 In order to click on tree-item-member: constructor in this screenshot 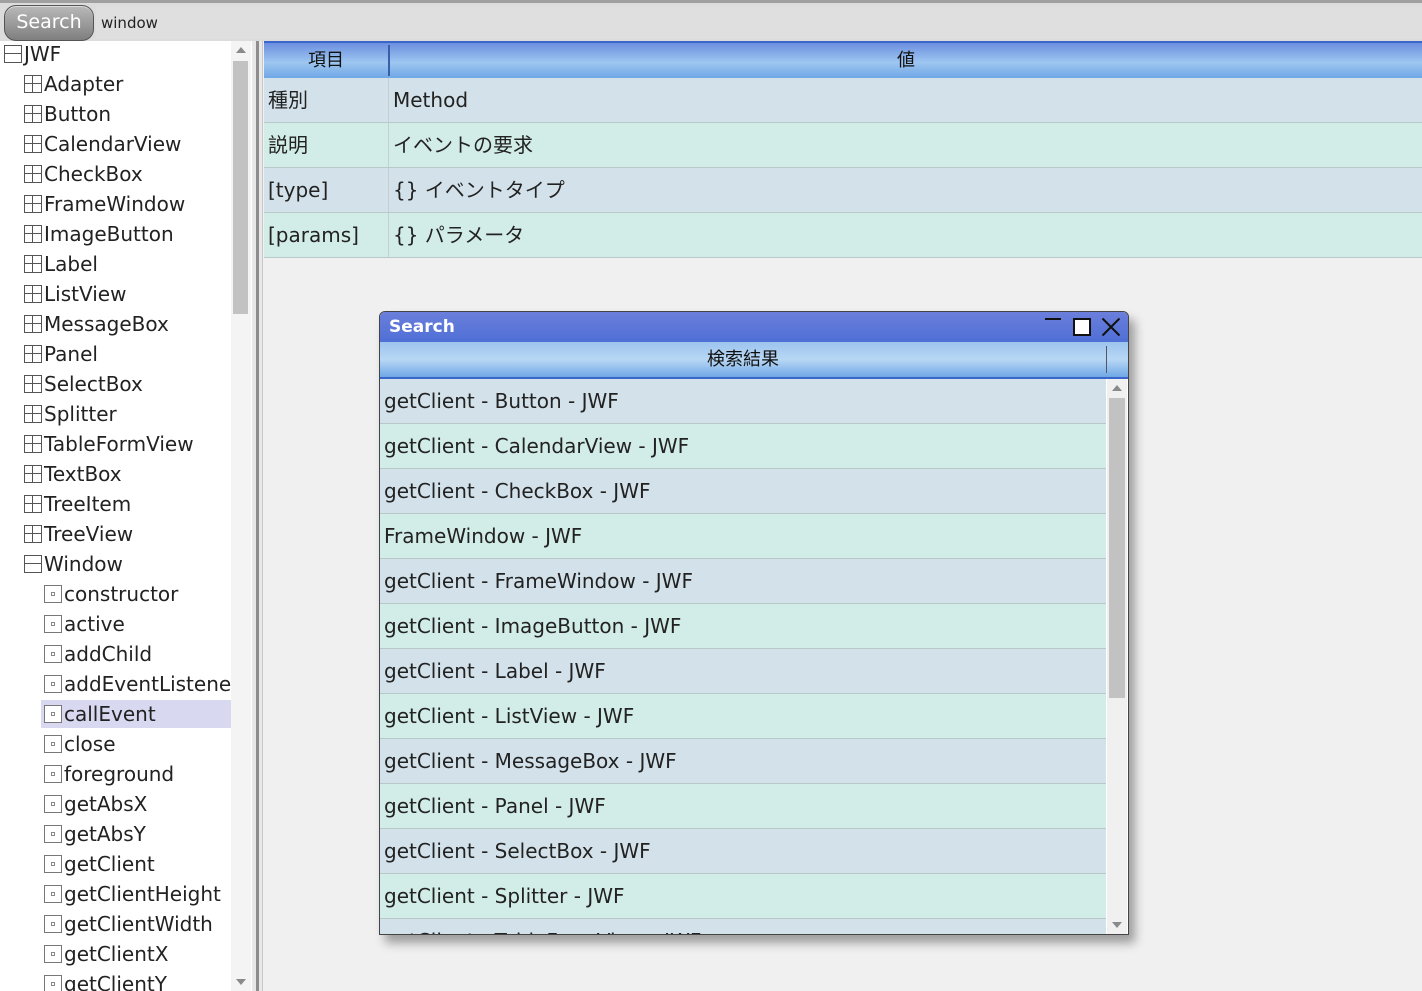, I will do `click(113, 594)`.